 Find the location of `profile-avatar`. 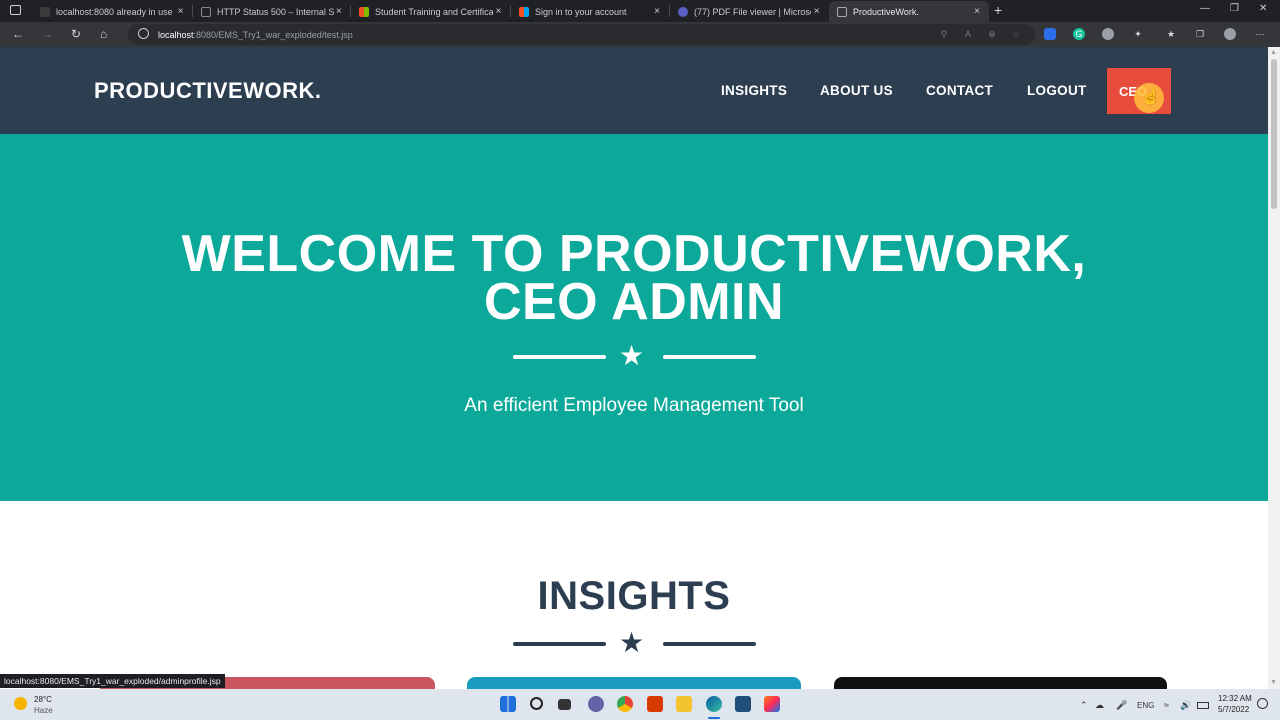

profile-avatar is located at coordinates (1230, 34).